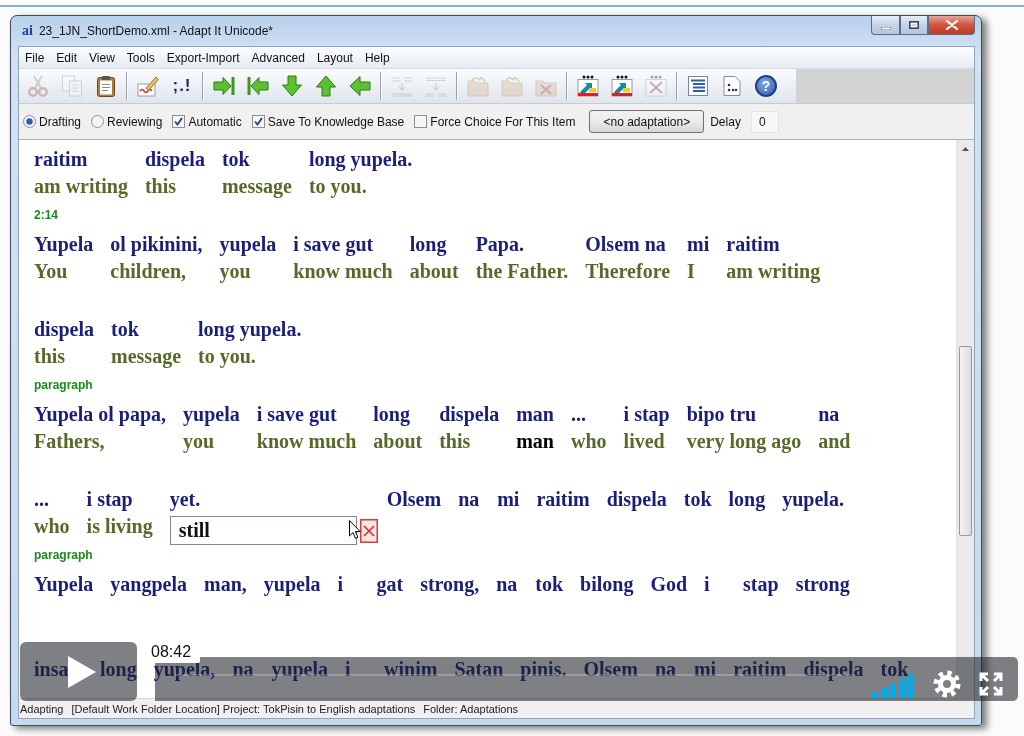 The height and width of the screenshot is (736, 1024). I want to click on checkbox-label: Save To Knowledge Base, so click(336, 121).